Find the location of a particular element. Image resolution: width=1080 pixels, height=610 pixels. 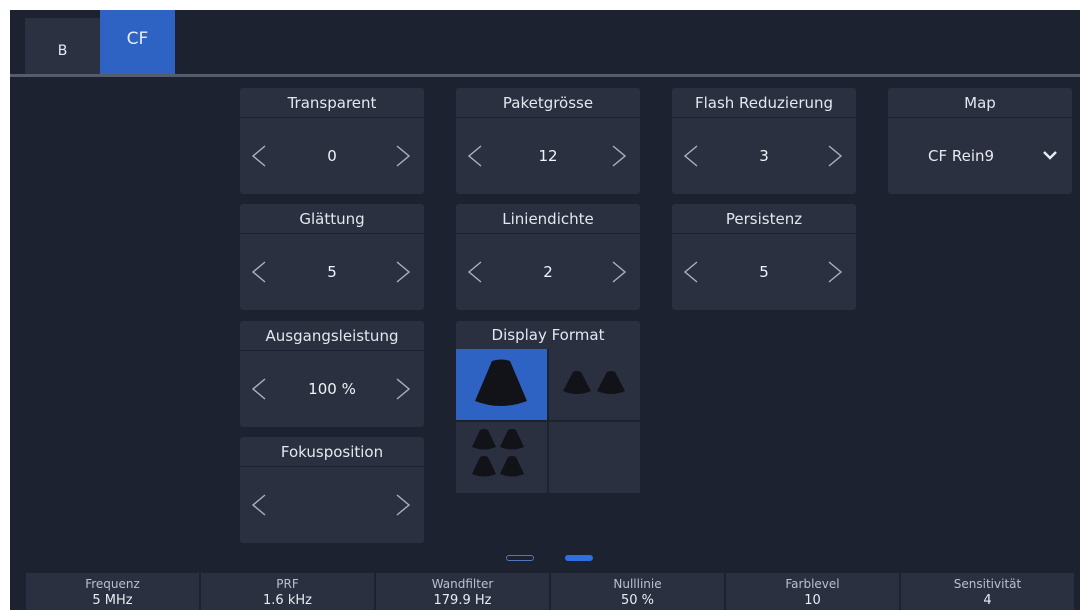

chevron-down-icon is located at coordinates (1050, 155).